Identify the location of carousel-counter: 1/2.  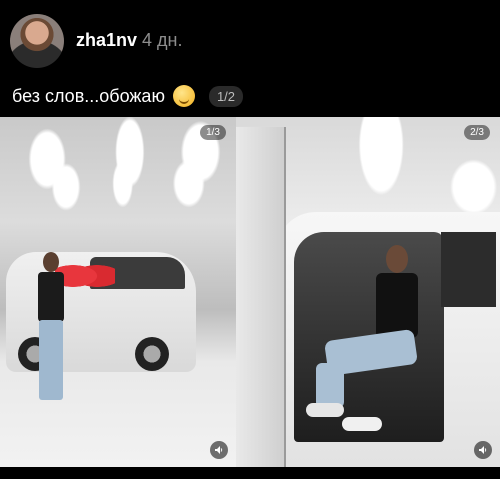
(226, 96).